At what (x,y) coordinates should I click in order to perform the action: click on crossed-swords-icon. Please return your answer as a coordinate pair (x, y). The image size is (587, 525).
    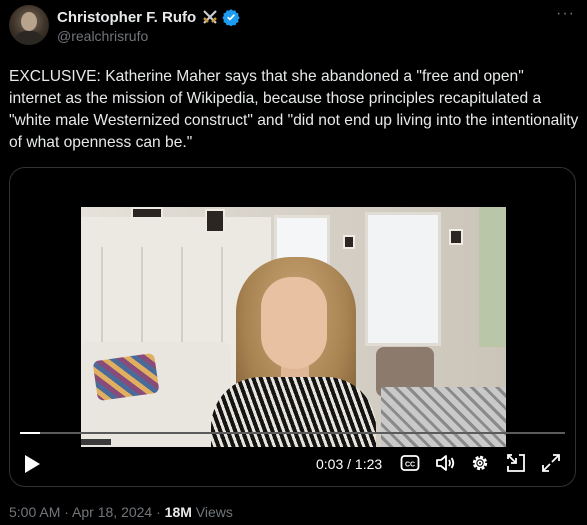
    Looking at the image, I should click on (210, 17).